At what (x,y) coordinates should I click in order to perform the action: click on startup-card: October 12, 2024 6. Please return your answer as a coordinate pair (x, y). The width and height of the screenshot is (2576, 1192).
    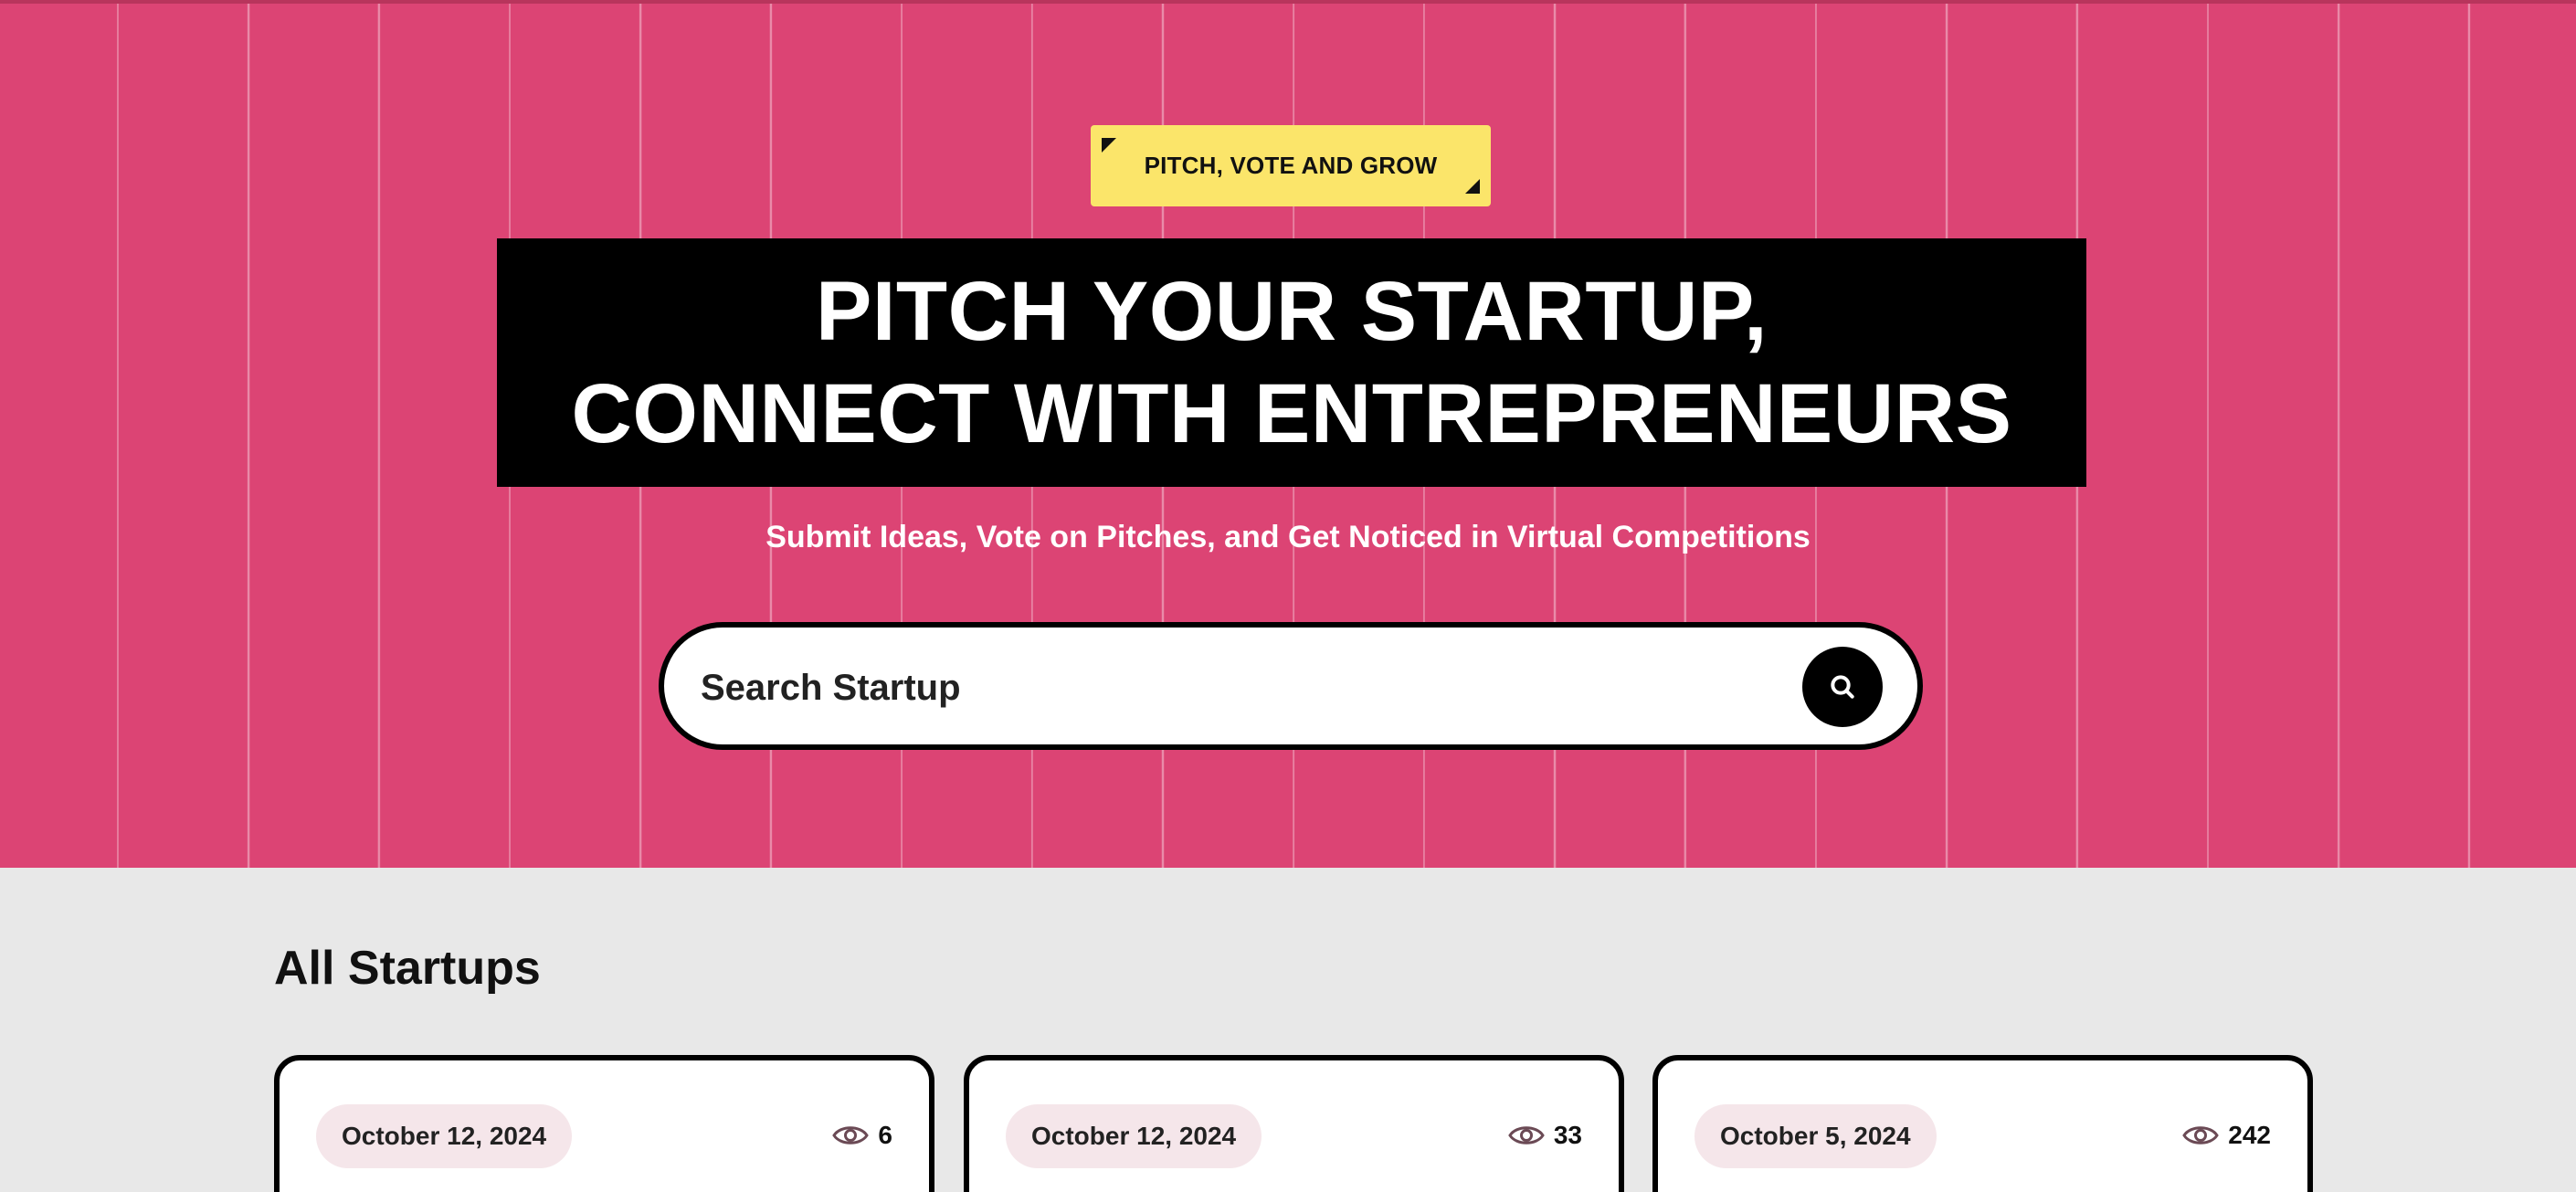
    Looking at the image, I should click on (604, 1123).